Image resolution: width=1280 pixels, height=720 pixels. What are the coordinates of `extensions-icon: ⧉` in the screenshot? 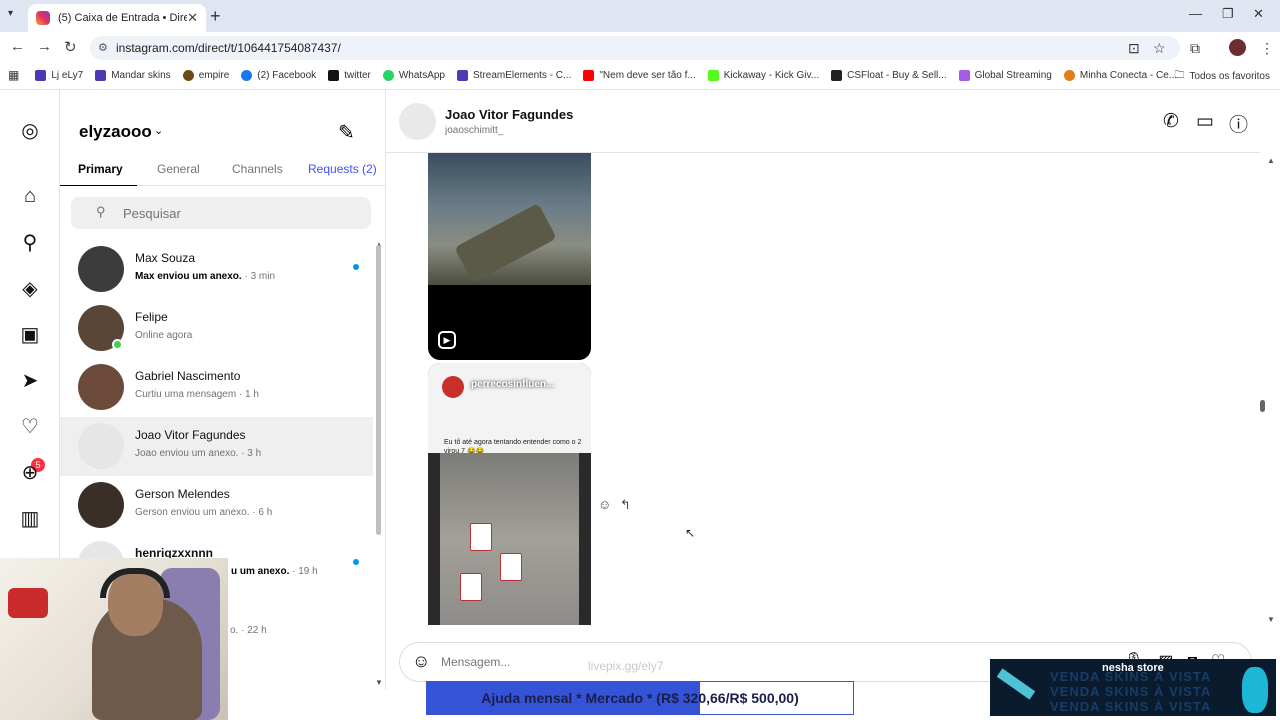 It's located at (1195, 48).